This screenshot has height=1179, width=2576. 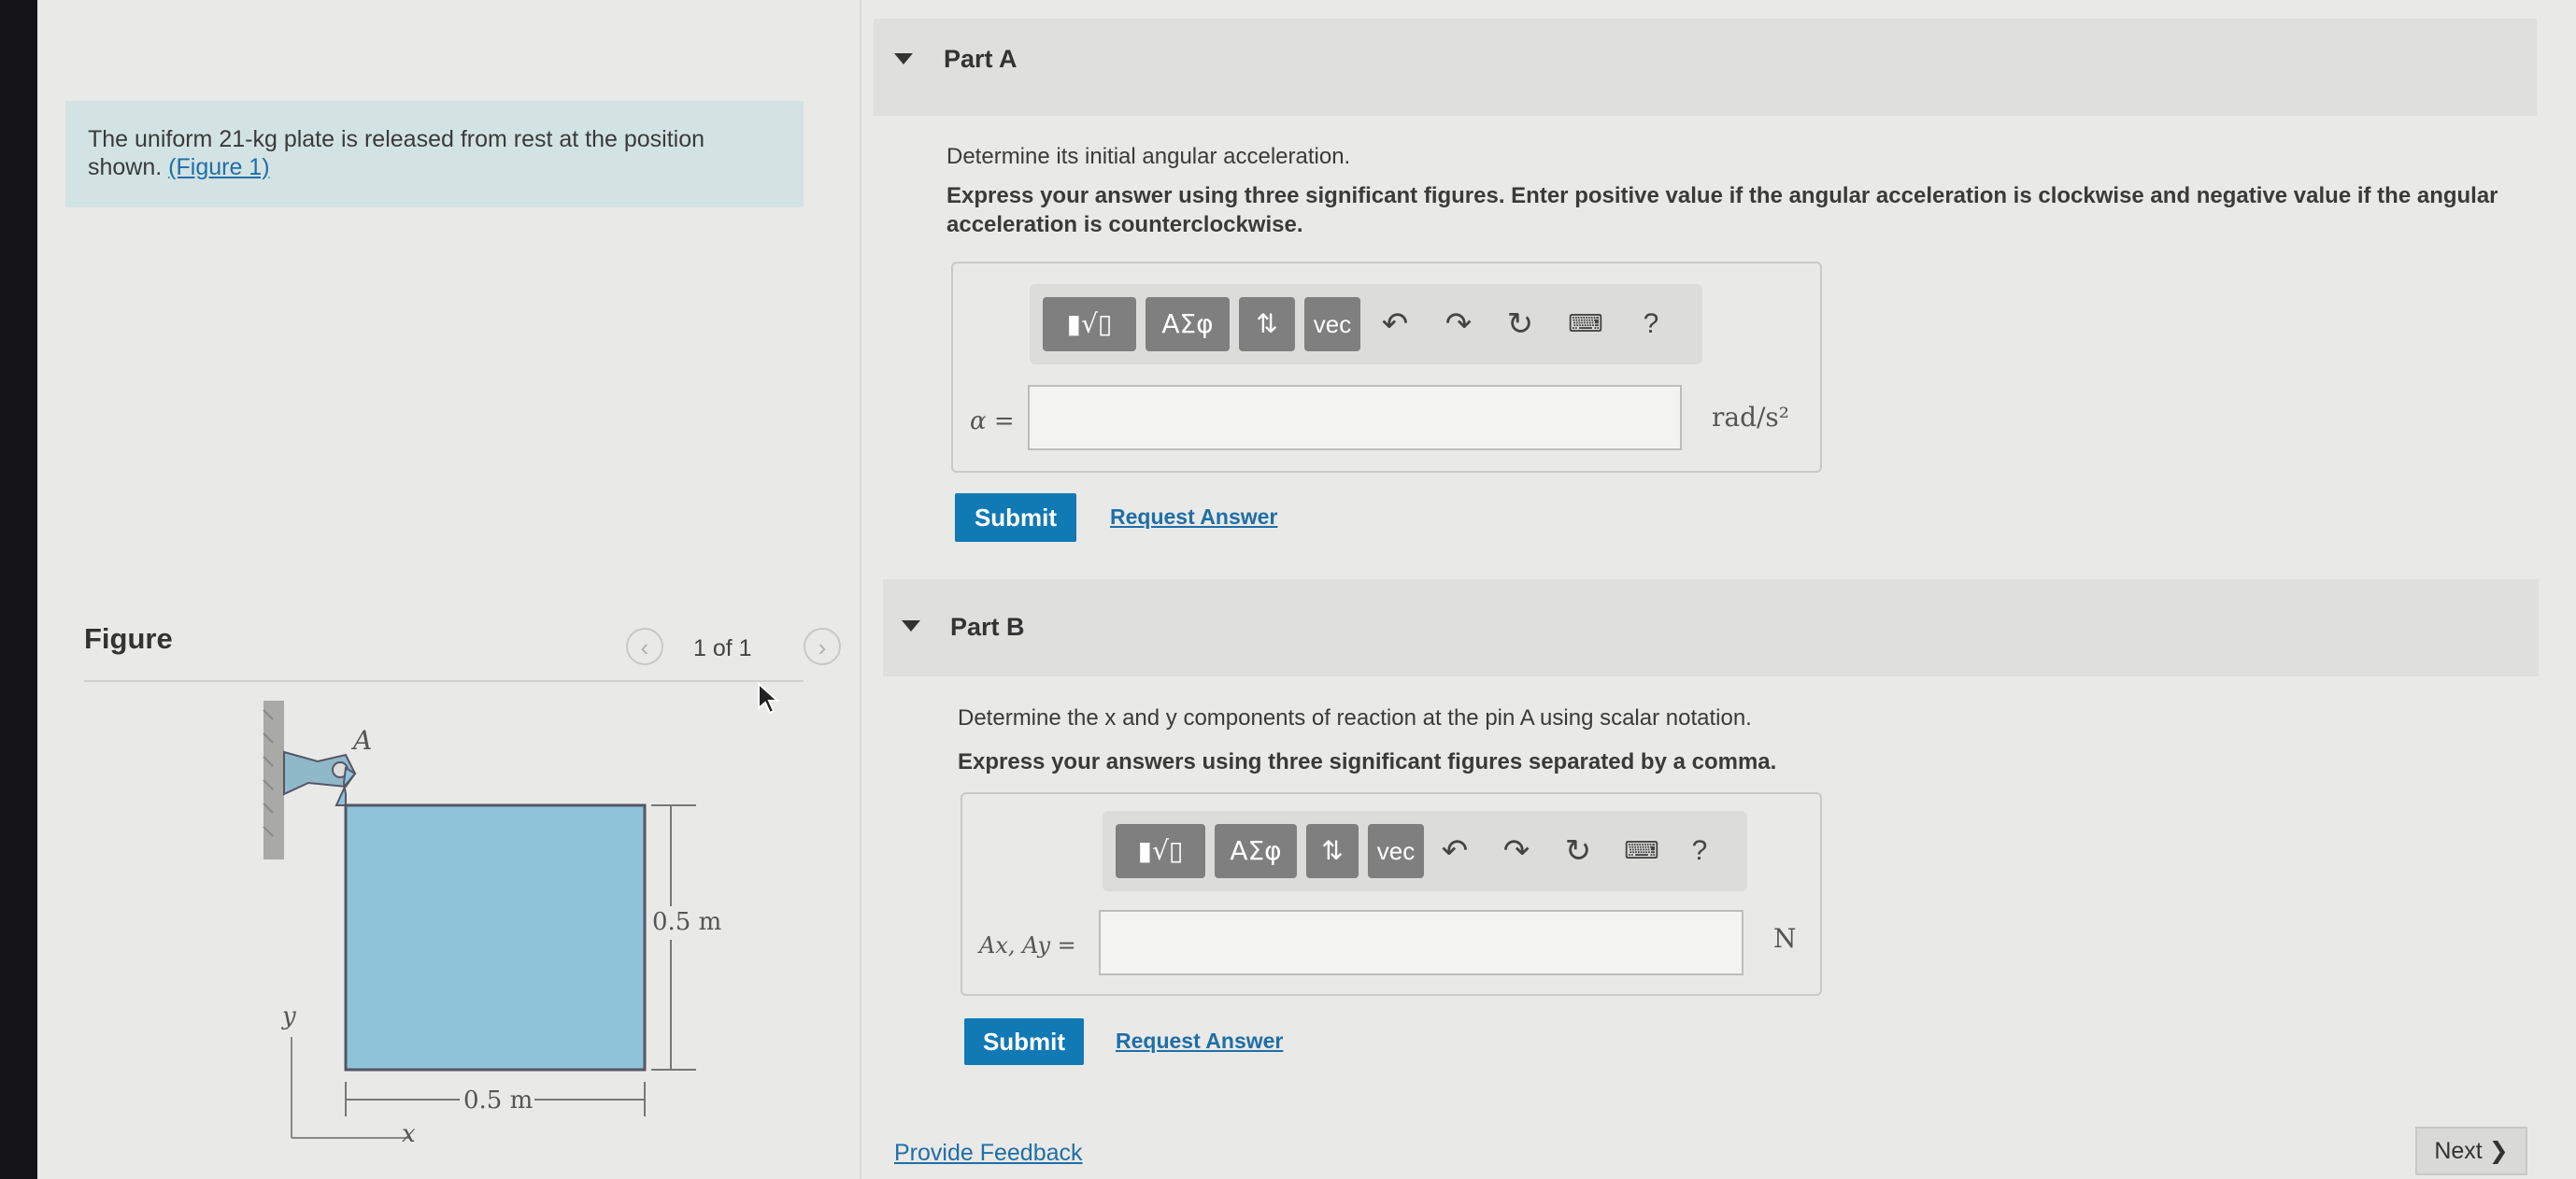 I want to click on part-b-variable-label: Ax, Ay =, so click(x=1027, y=945).